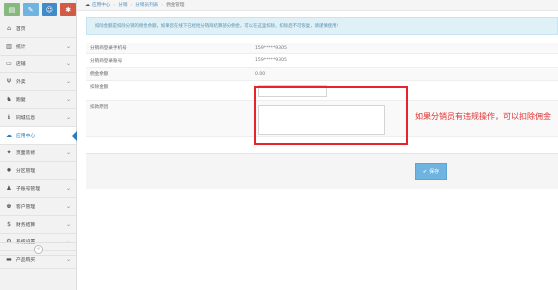  I want to click on save-button: ✔ 保存, so click(431, 171).